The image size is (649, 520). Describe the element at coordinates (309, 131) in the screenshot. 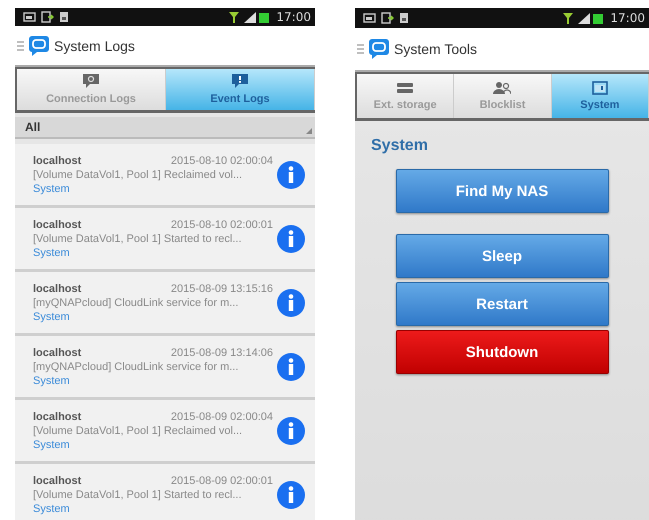

I see `dropdown-corner-icon` at that location.